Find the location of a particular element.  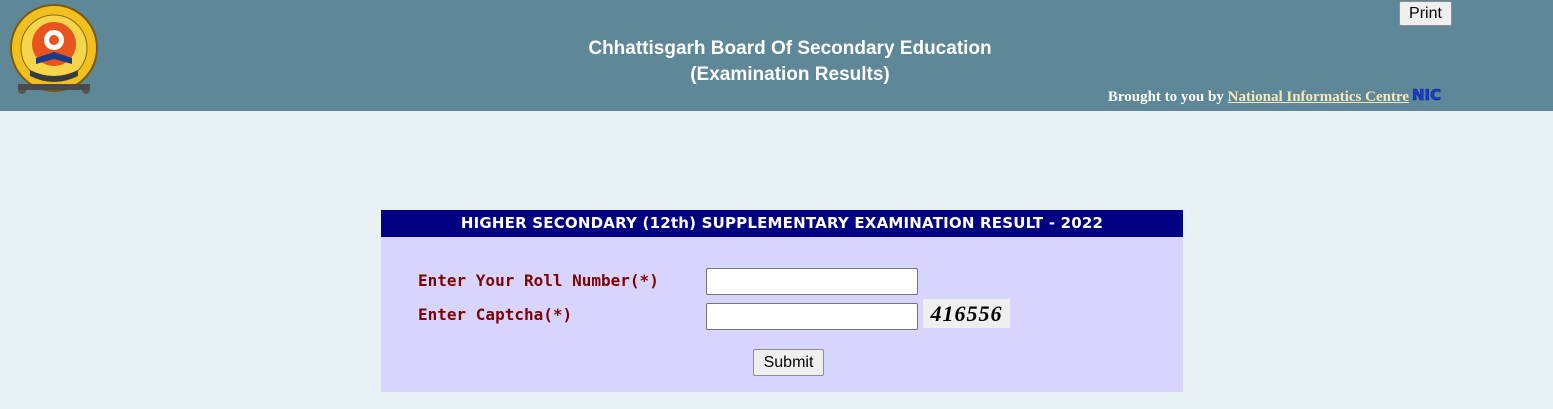

roll-number-label: Enter Your Roll Number(*) is located at coordinates (538, 280).